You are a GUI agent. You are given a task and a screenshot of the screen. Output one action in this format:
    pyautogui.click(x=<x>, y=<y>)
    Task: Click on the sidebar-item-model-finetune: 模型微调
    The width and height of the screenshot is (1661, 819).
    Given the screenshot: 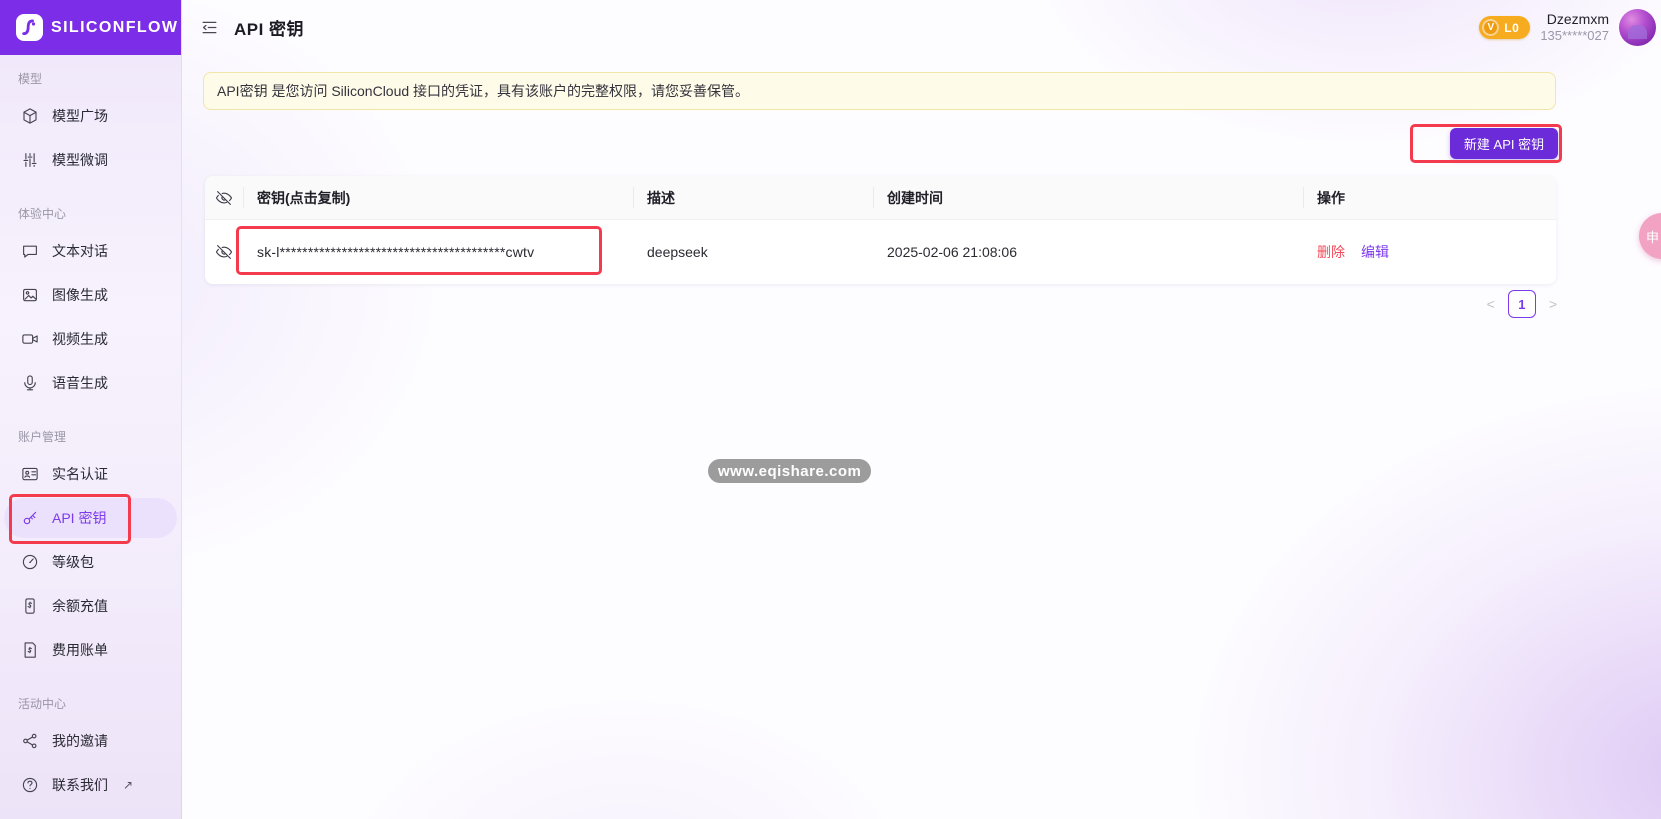 What is the action you would take?
    pyautogui.click(x=90, y=160)
    